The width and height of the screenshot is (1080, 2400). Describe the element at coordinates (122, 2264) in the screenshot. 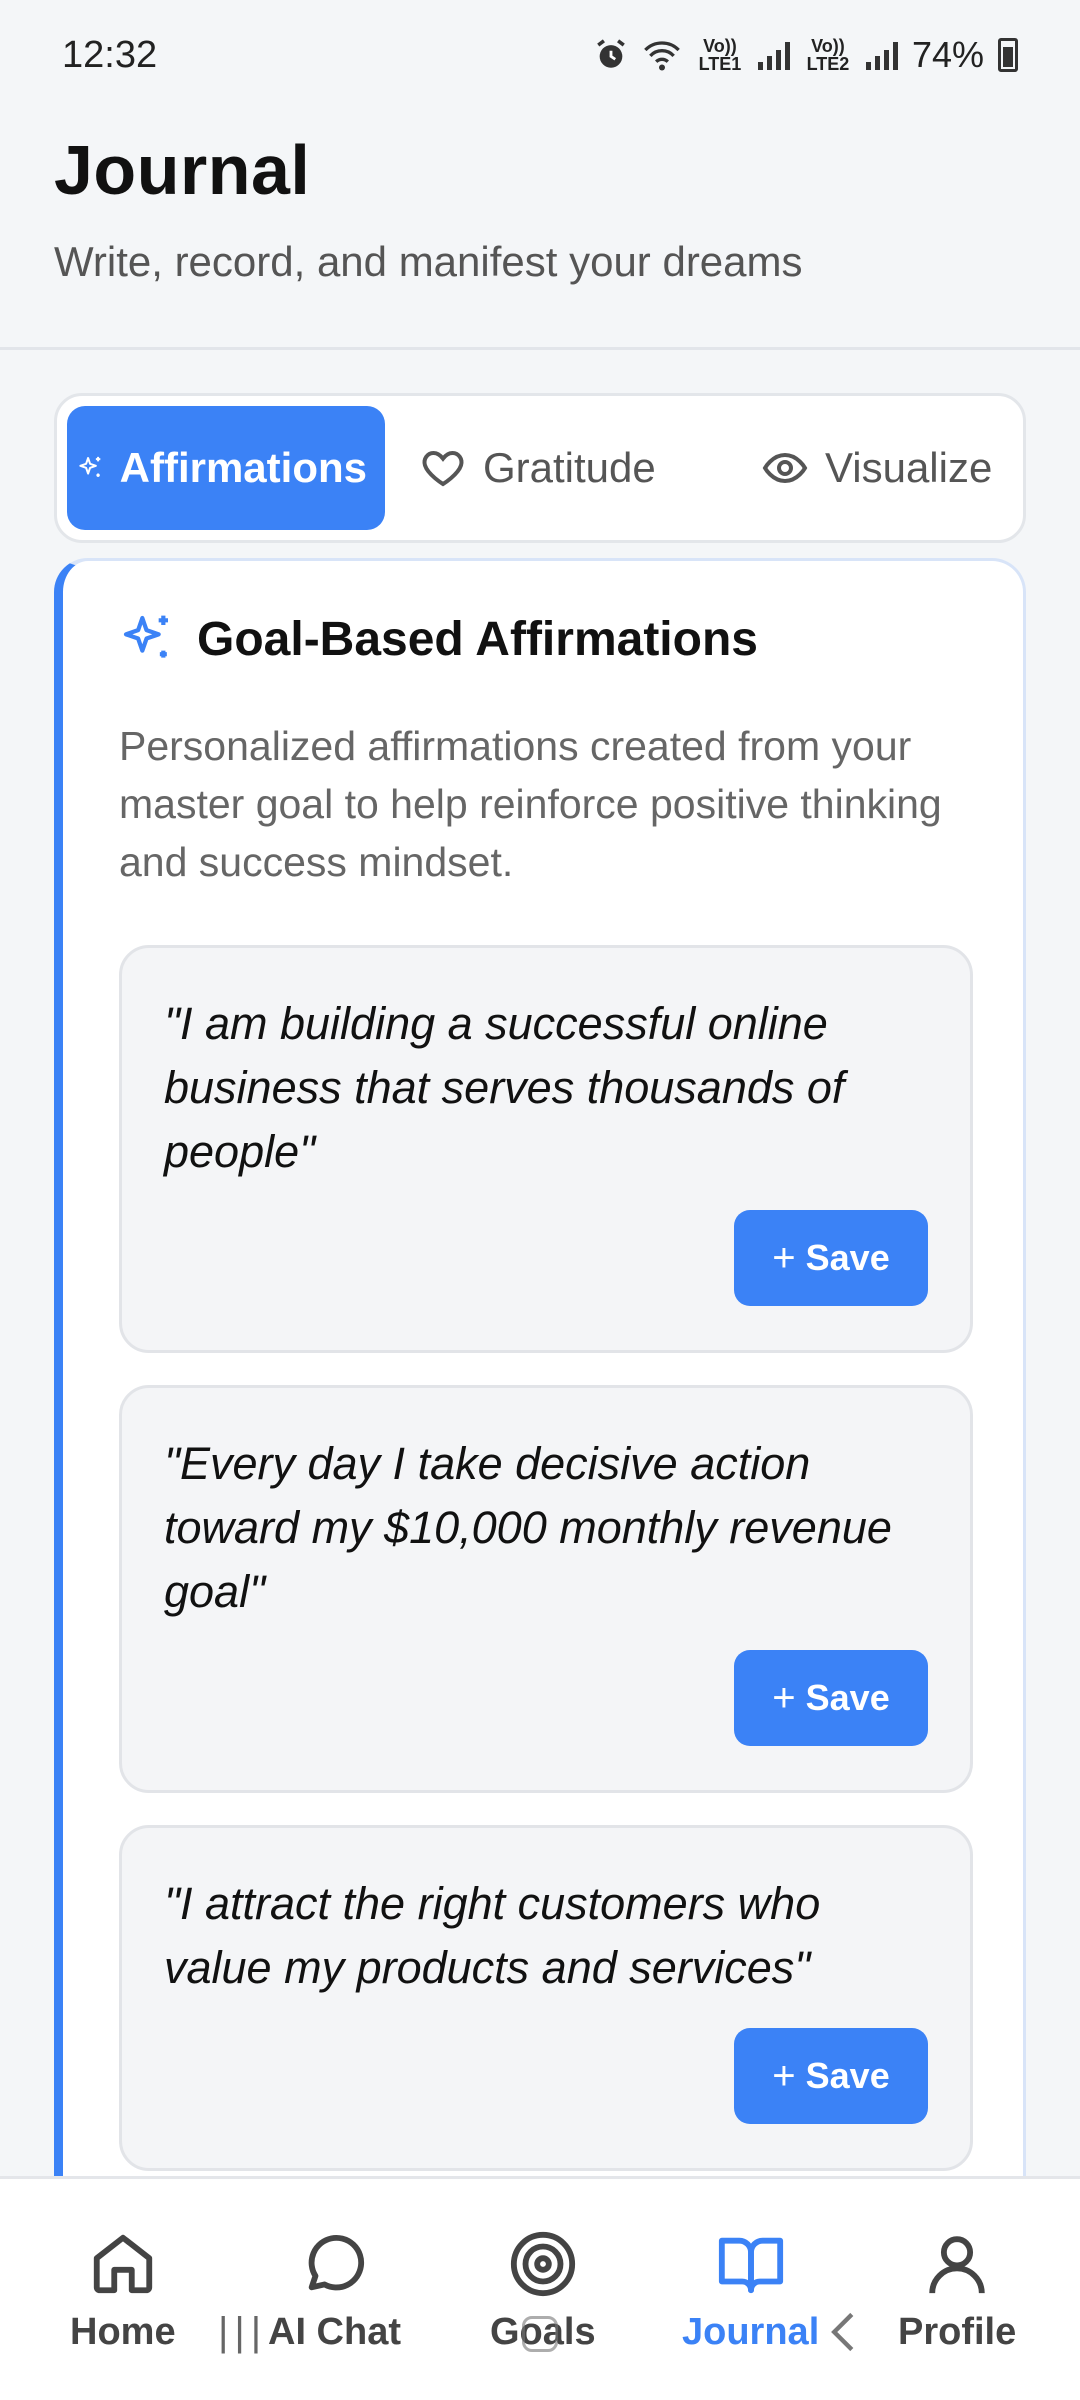

I see `home-icon` at that location.